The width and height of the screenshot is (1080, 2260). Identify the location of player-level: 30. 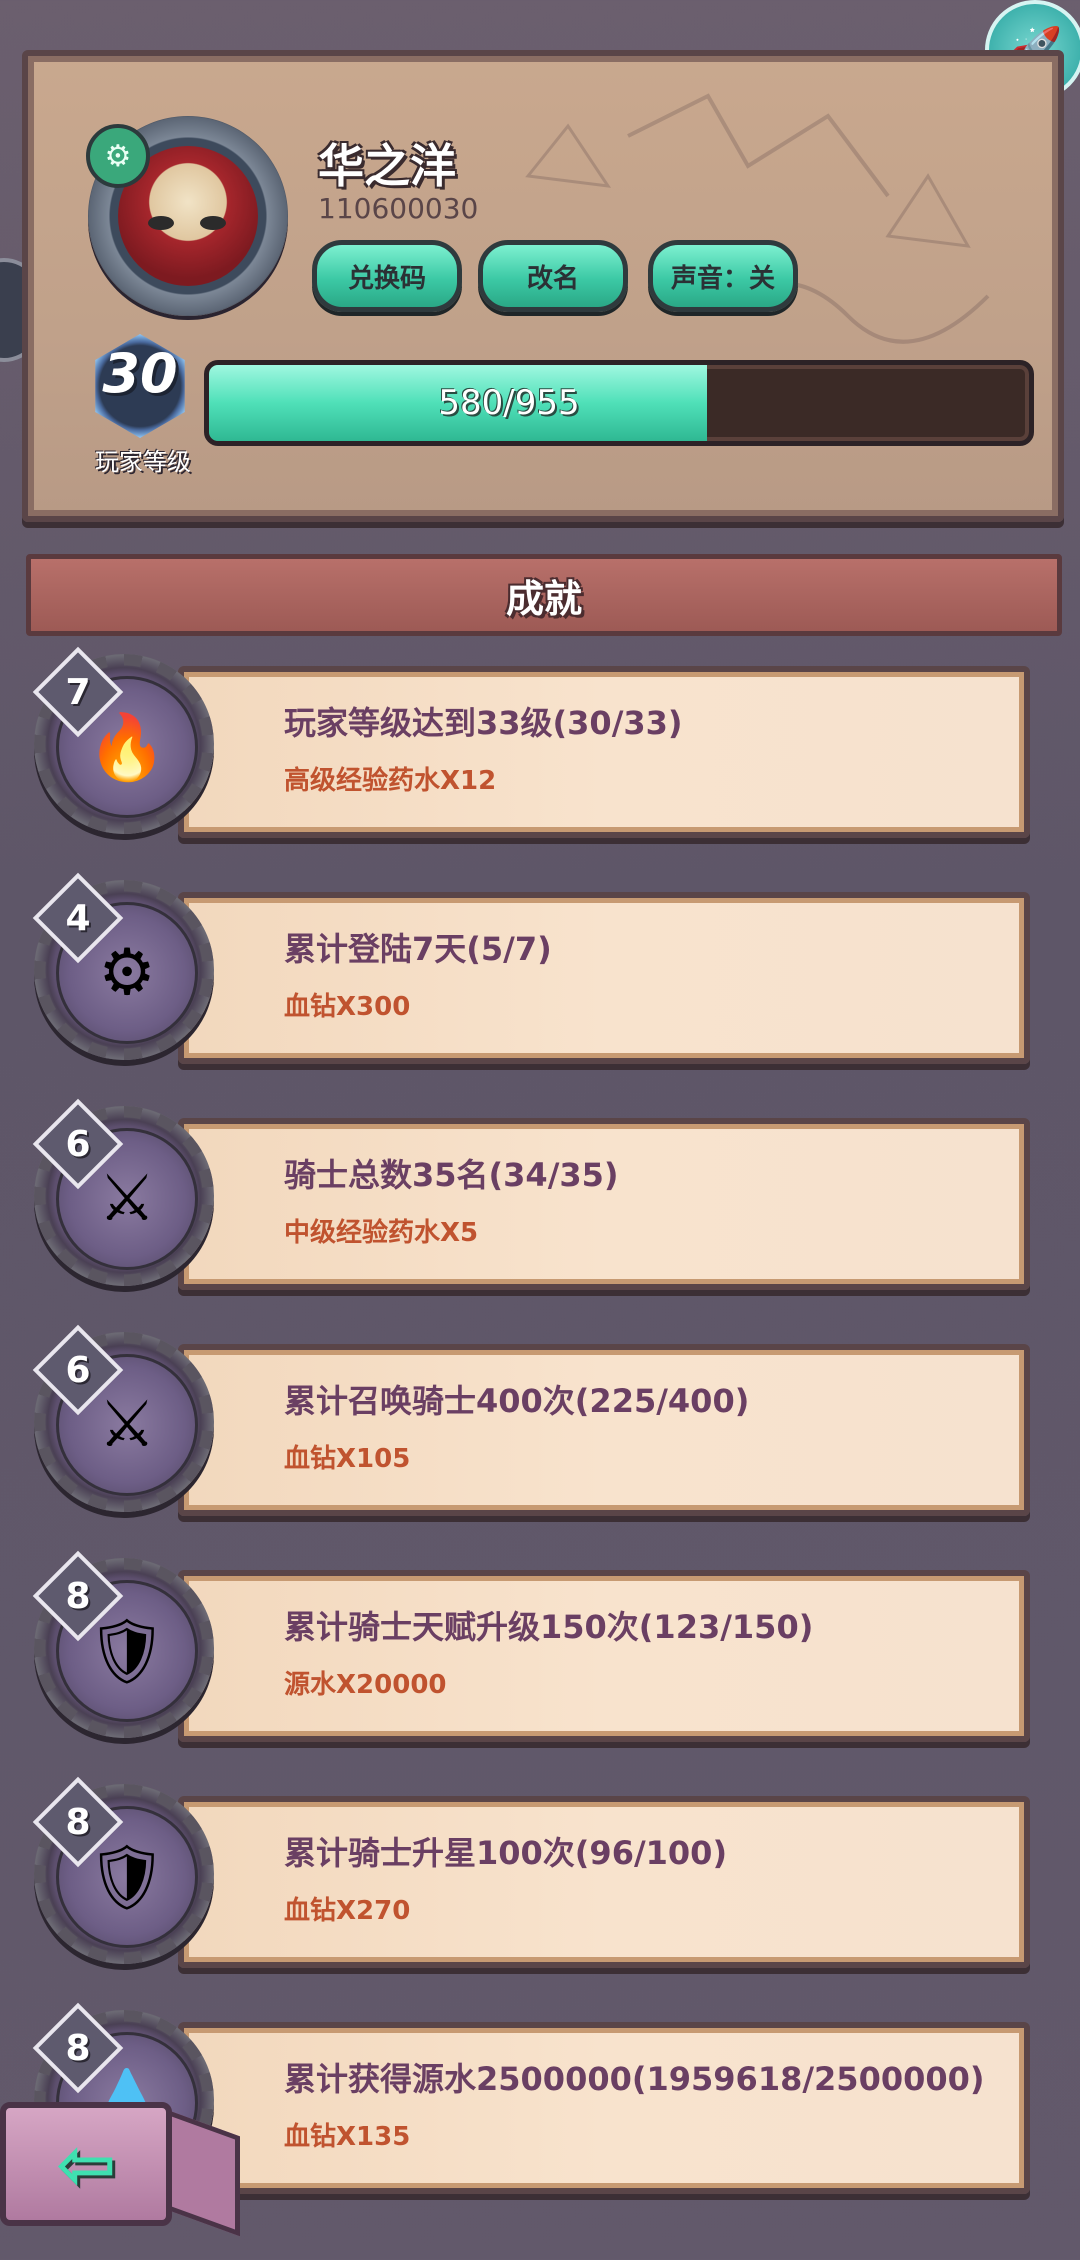
(140, 373).